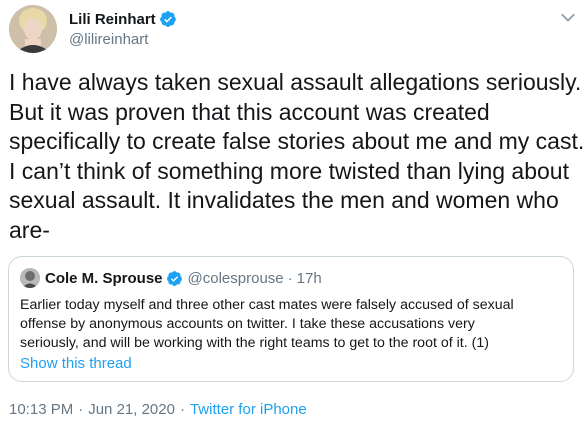 The width and height of the screenshot is (588, 432). I want to click on show-thread-link: Show this thread, so click(76, 363).